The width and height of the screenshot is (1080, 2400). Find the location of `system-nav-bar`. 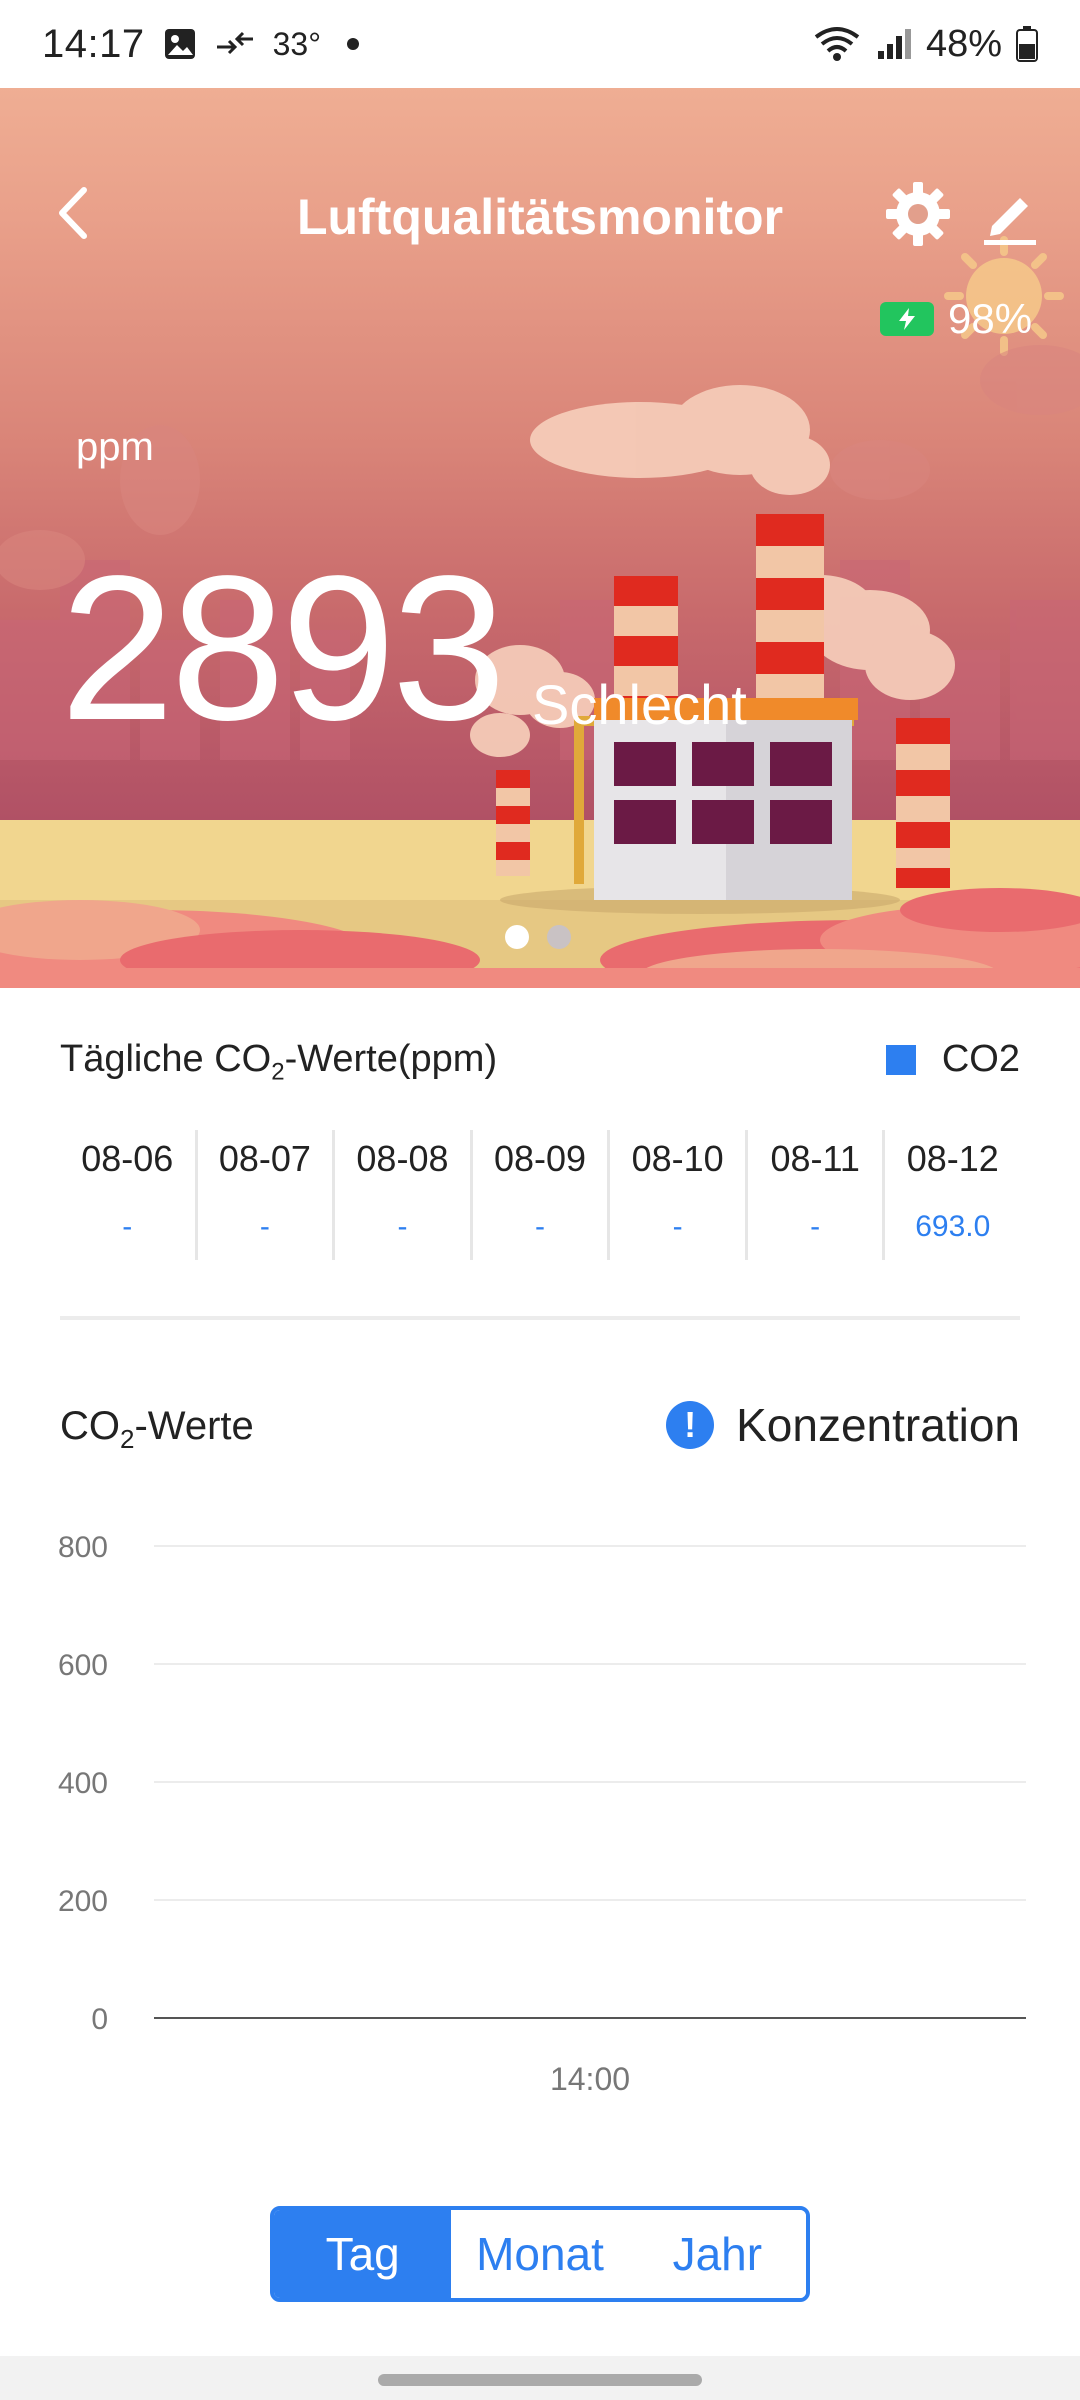

system-nav-bar is located at coordinates (540, 2378).